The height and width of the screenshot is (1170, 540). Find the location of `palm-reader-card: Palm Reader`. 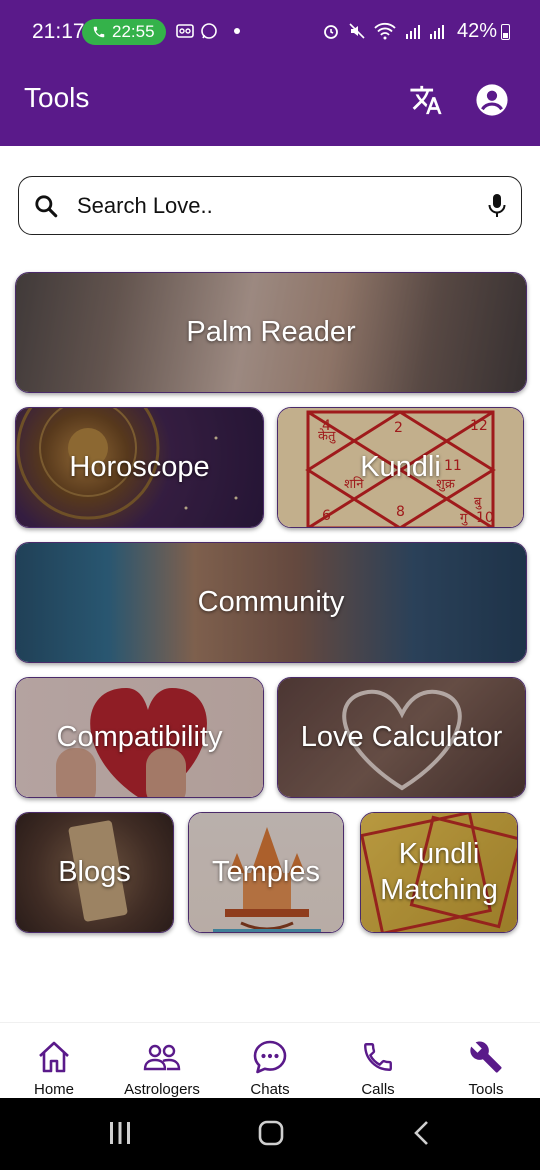

palm-reader-card: Palm Reader is located at coordinates (271, 332).